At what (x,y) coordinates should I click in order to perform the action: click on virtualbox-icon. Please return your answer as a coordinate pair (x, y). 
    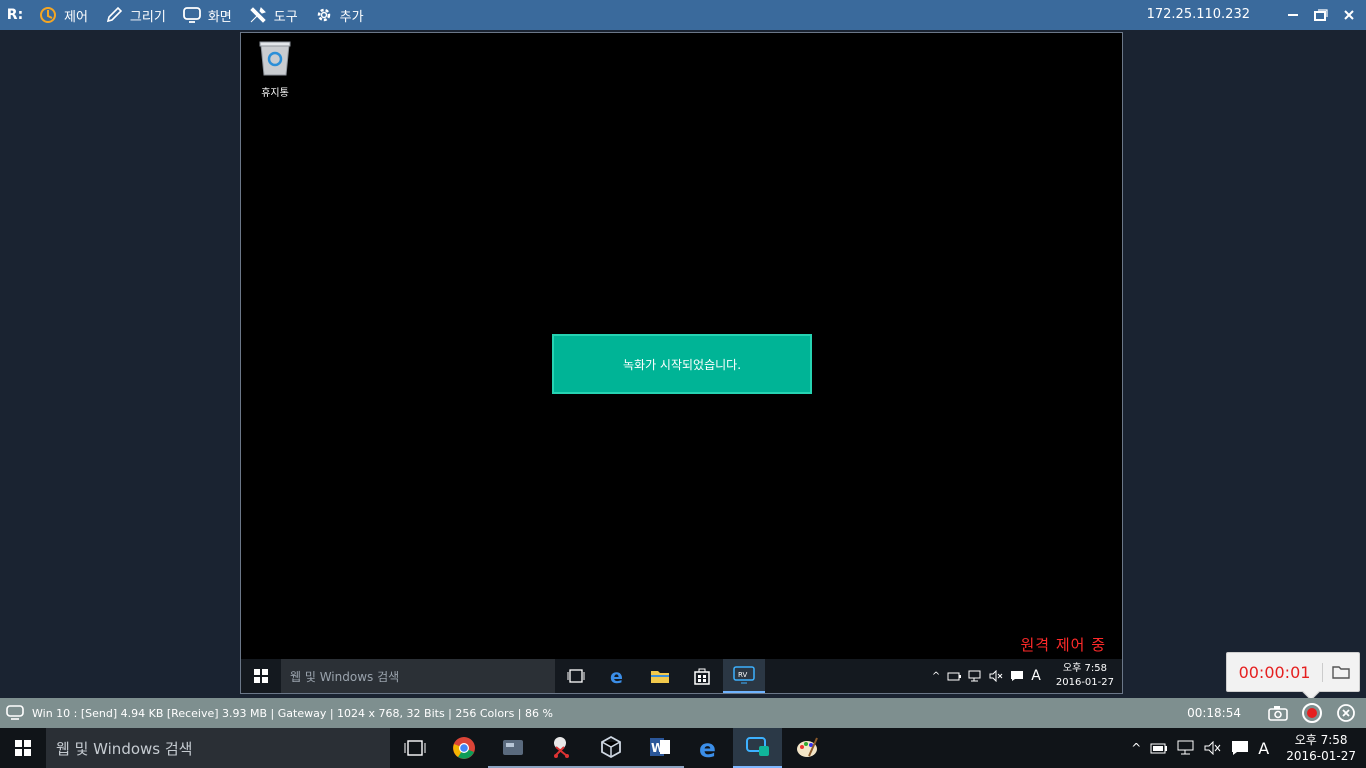
    Looking at the image, I should click on (610, 747).